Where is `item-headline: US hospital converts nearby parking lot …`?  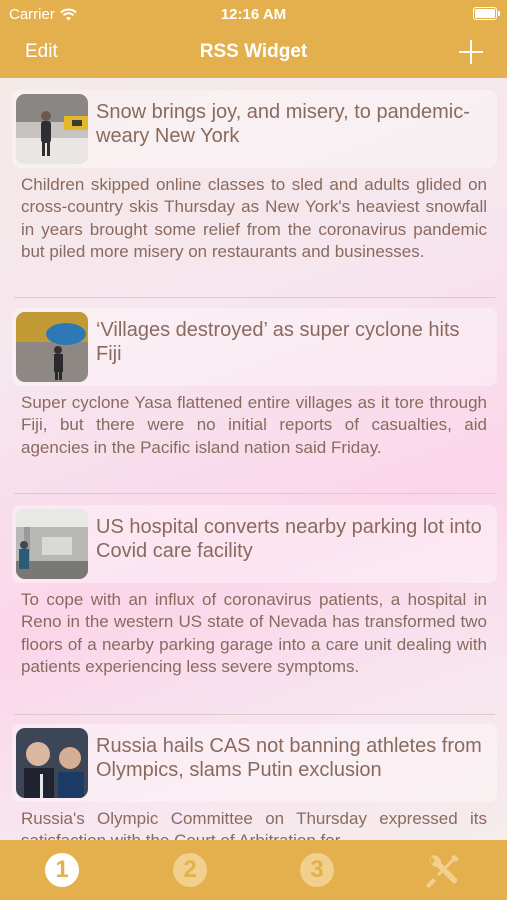 item-headline: US hospital converts nearby parking lot … is located at coordinates (289, 539).